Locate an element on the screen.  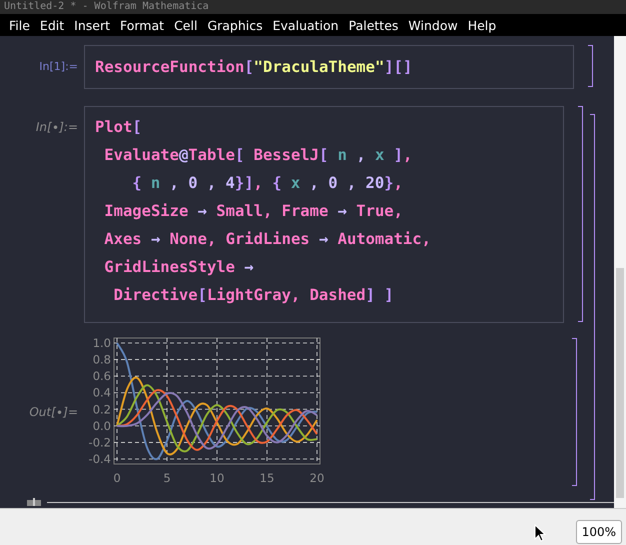
code-line: Axes → None, GridLines → Automatic, is located at coordinates (267, 239).